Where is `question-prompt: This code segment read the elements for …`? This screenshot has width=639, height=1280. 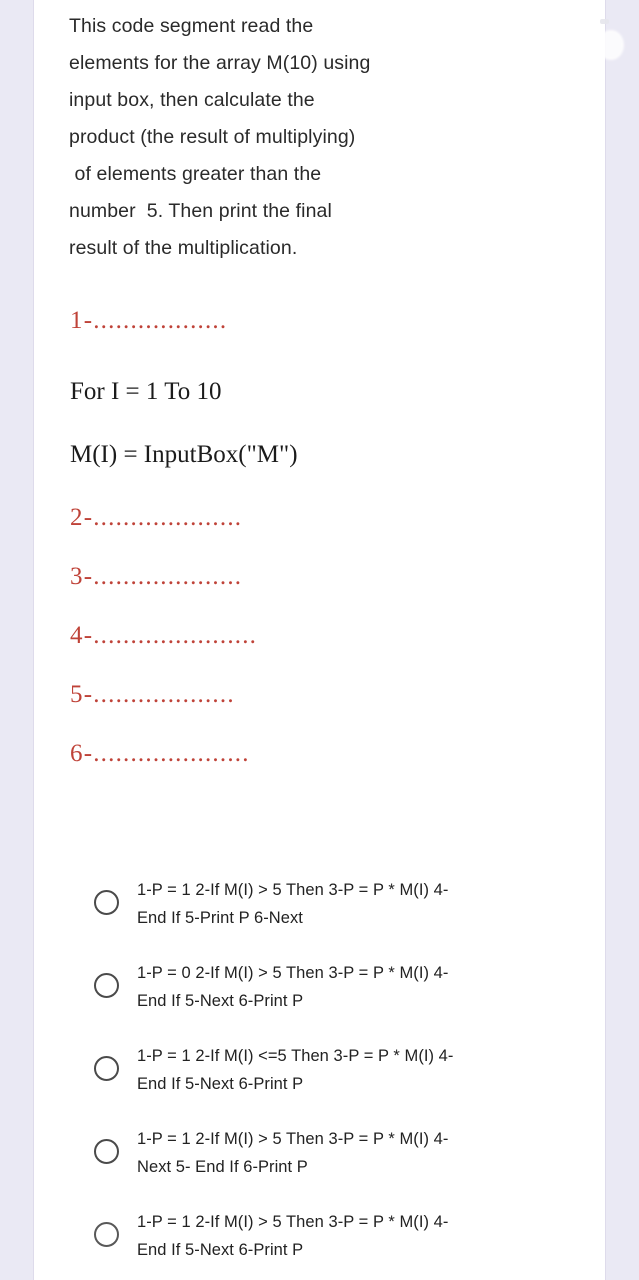
question-prompt: This code segment read the elements for … is located at coordinates (279, 137).